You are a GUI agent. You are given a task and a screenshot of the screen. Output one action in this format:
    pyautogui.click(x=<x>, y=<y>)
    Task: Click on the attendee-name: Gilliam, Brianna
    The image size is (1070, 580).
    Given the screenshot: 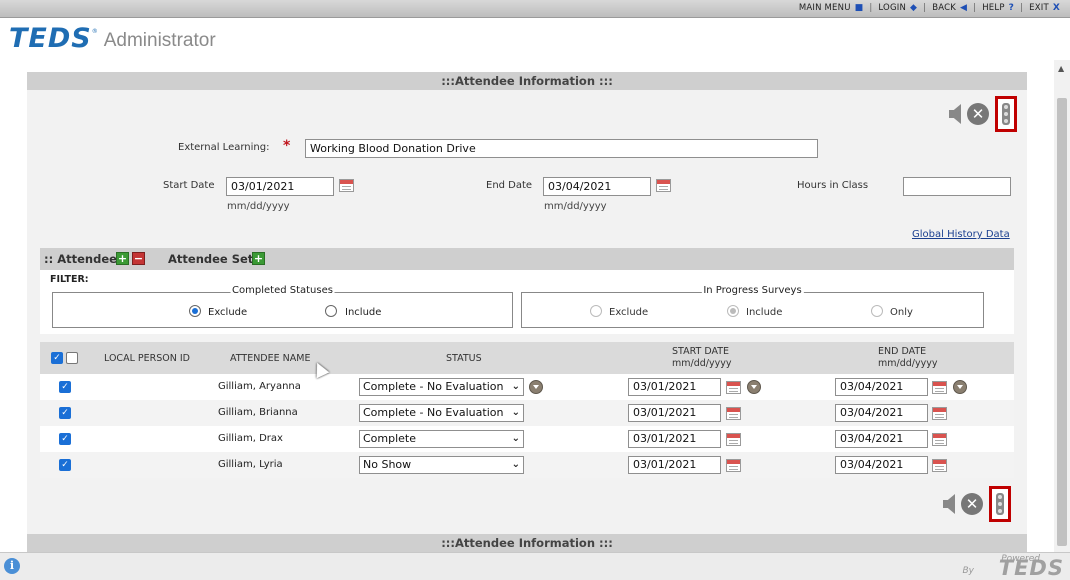 What is the action you would take?
    pyautogui.click(x=258, y=412)
    